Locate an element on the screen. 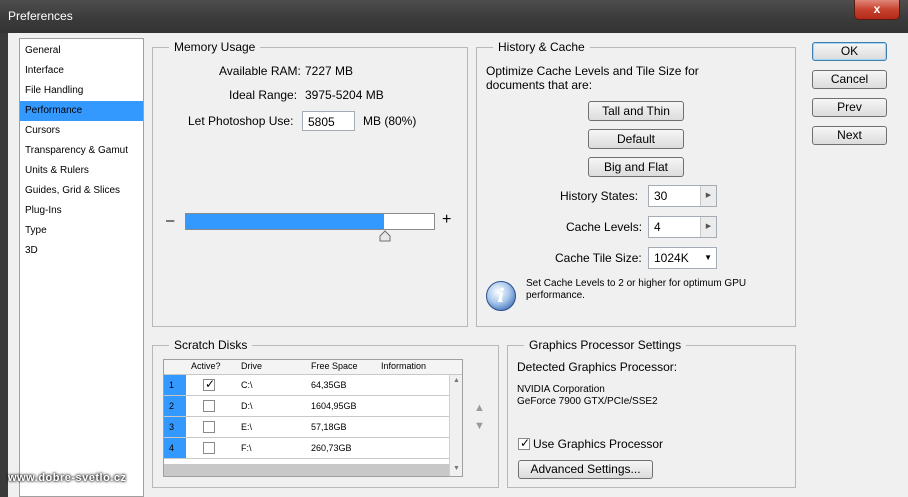 This screenshot has width=908, height=497. nav-item-interface: Interface is located at coordinates (81, 71).